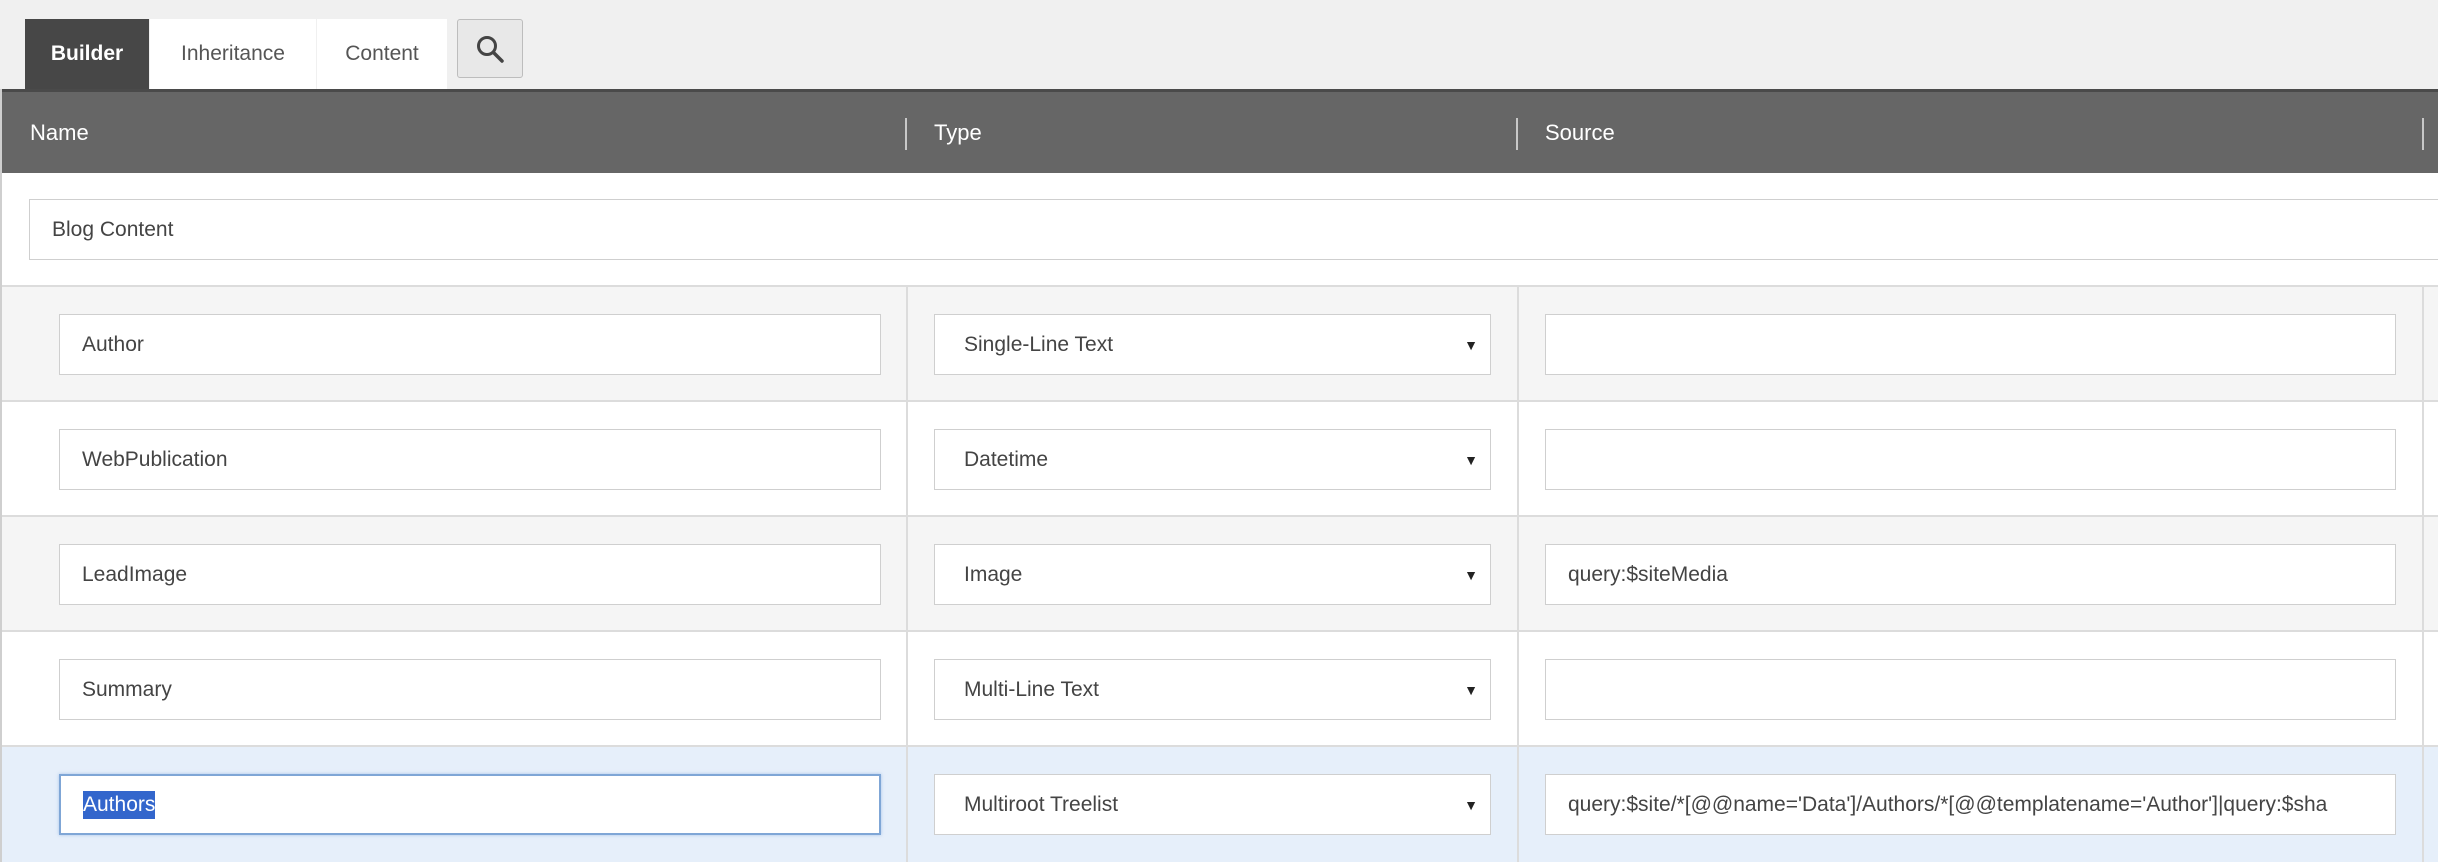 This screenshot has height=862, width=2438. I want to click on field-row: Summary Multi-Line Text ▼, so click(1220, 689).